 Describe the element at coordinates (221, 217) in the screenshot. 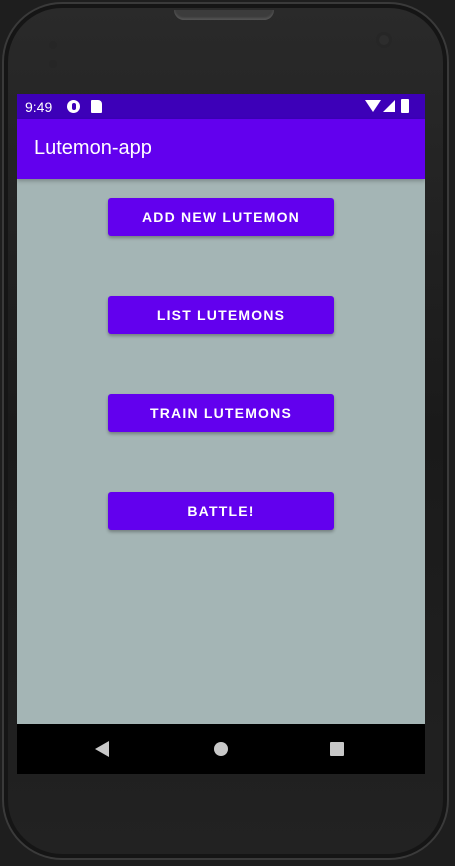

I see `add-new-lutemon-button: ADD NEW LUTEMON` at that location.